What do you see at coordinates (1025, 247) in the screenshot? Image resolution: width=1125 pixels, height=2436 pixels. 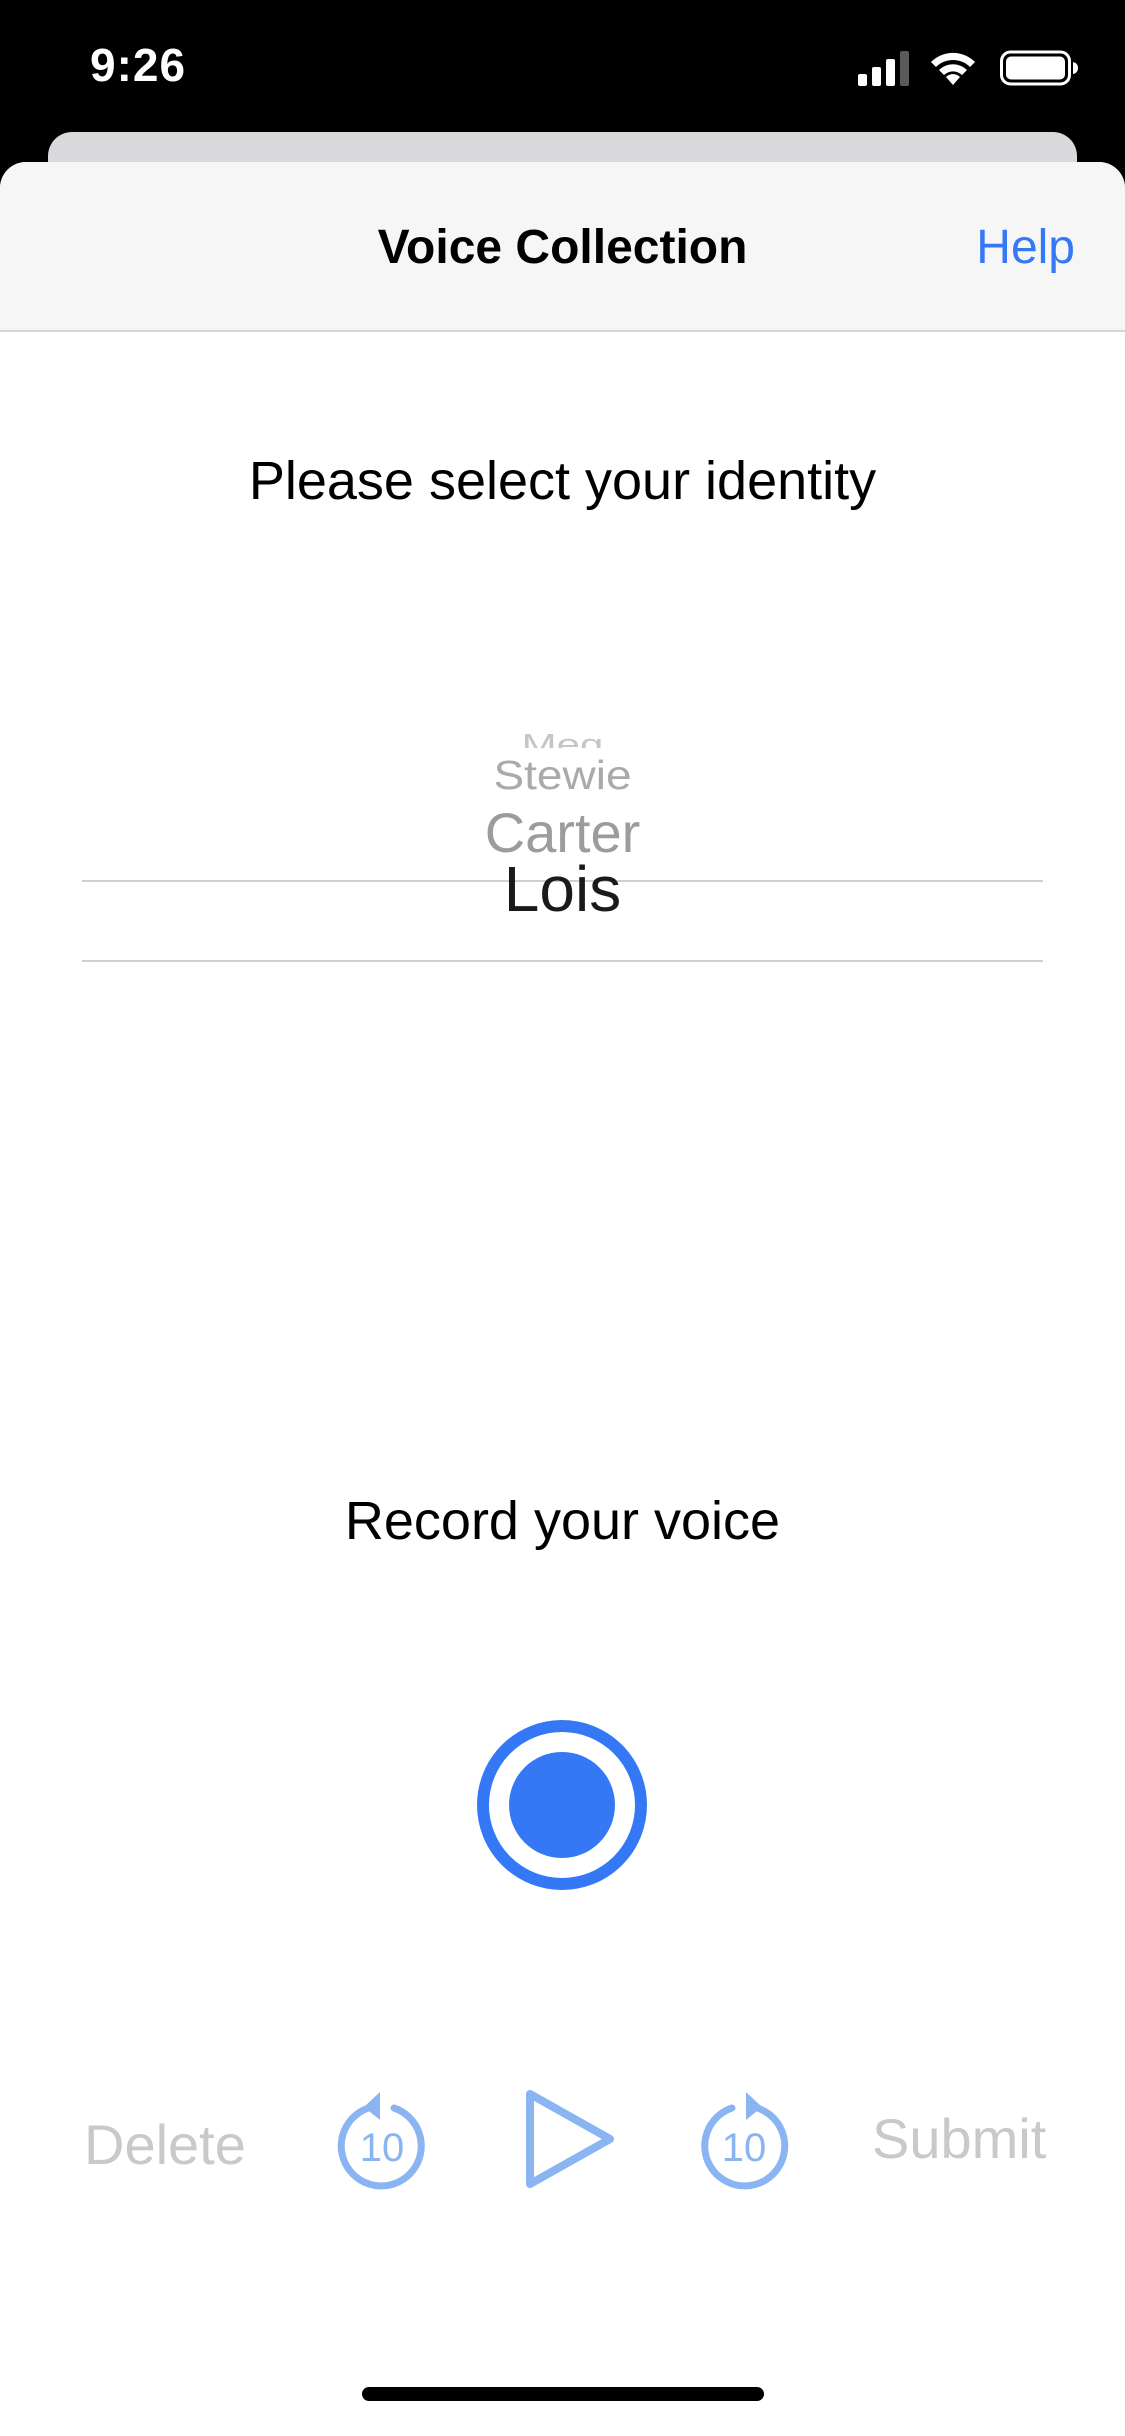 I see `help-button: Help` at bounding box center [1025, 247].